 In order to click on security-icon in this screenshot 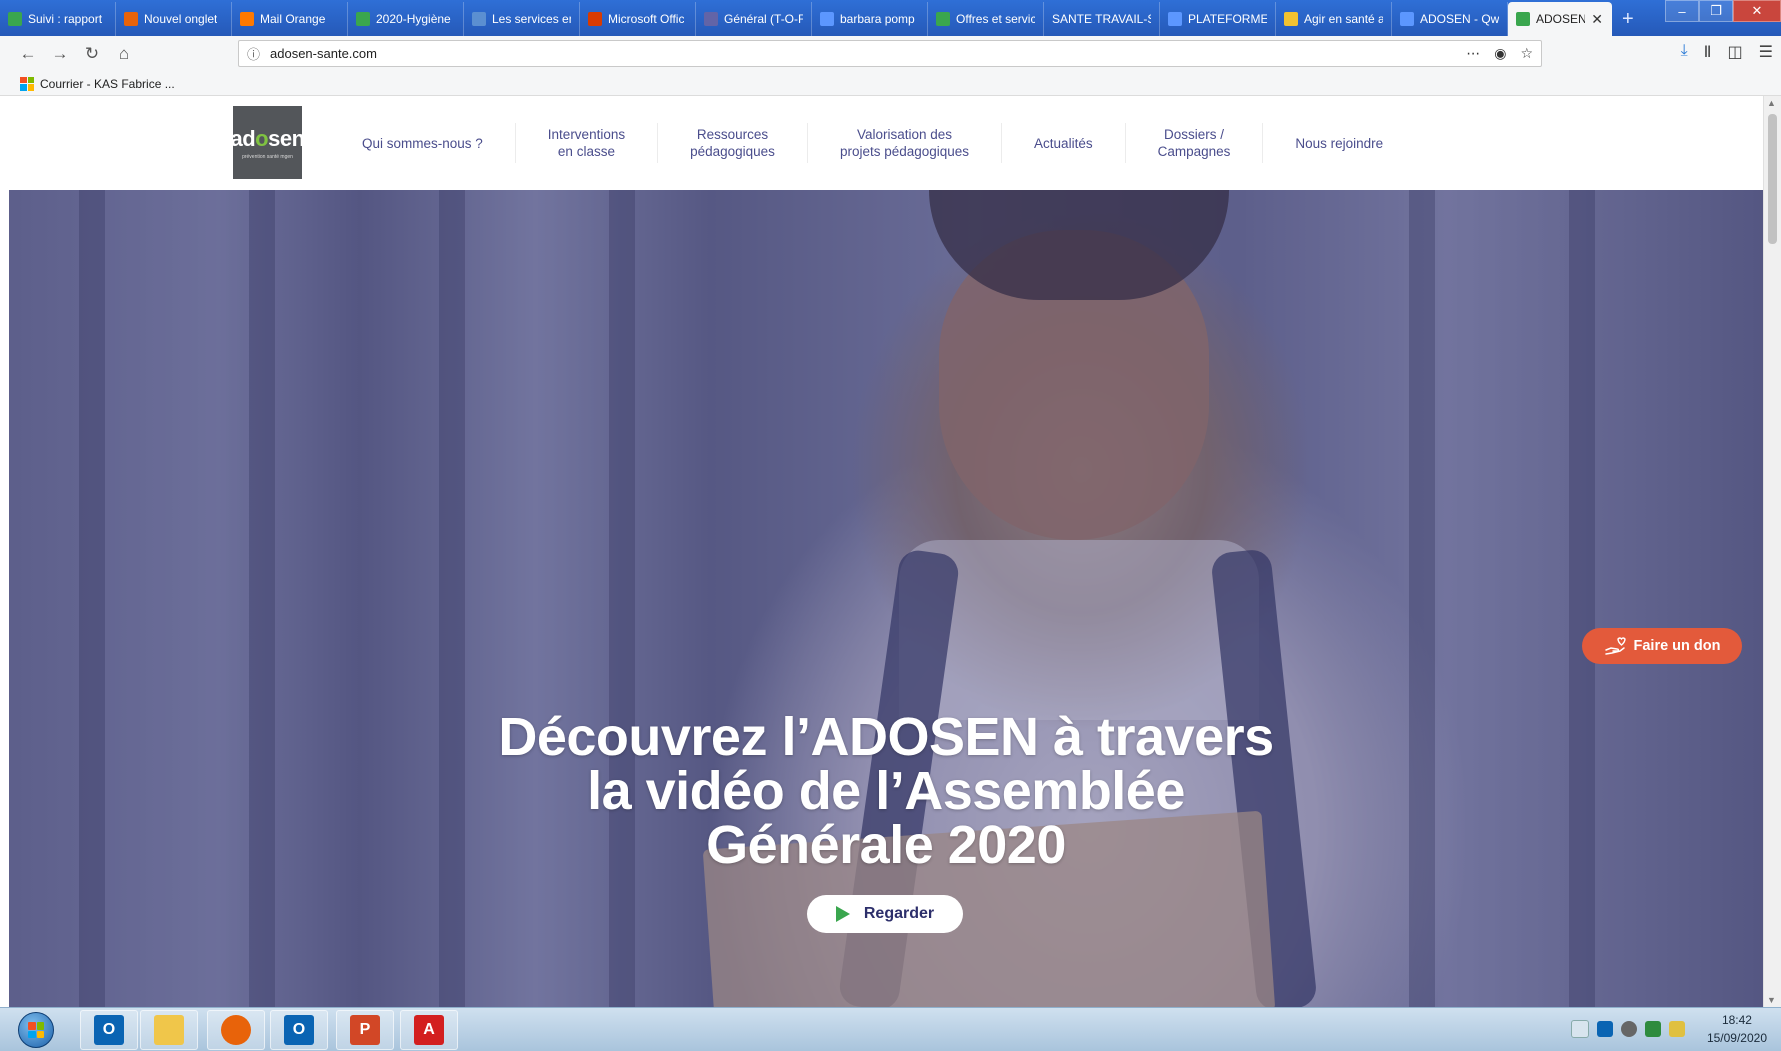, I will do `click(1652, 1029)`.